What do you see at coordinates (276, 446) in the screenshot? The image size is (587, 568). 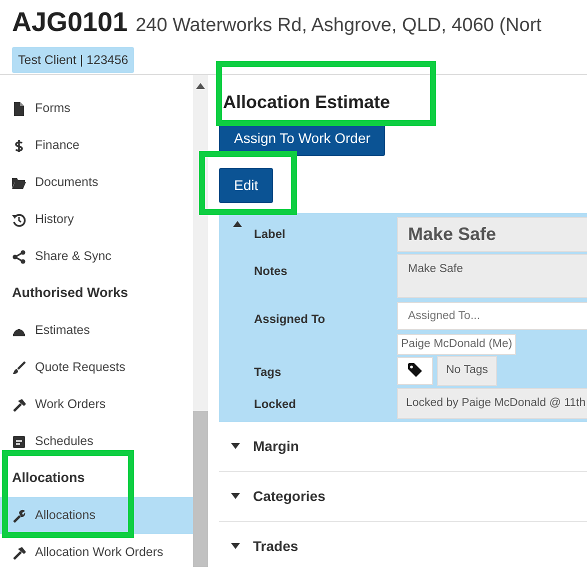 I see `section-heading: Margin` at bounding box center [276, 446].